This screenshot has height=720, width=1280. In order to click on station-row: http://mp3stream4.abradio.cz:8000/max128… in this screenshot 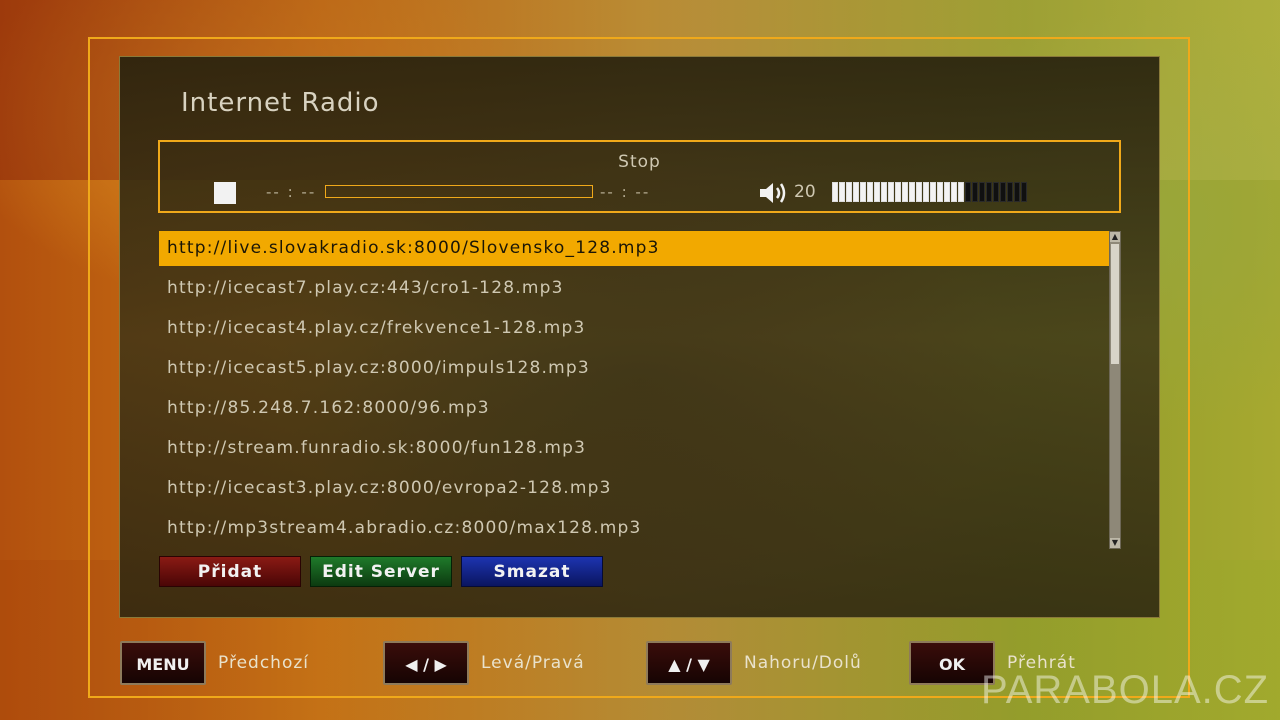, I will do `click(634, 528)`.